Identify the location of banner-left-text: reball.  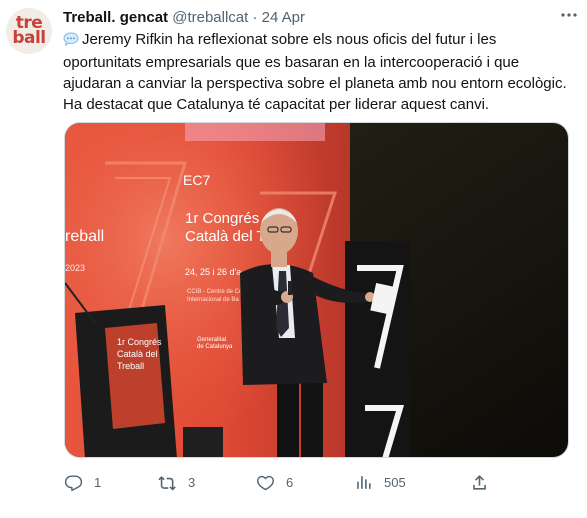
(84, 236).